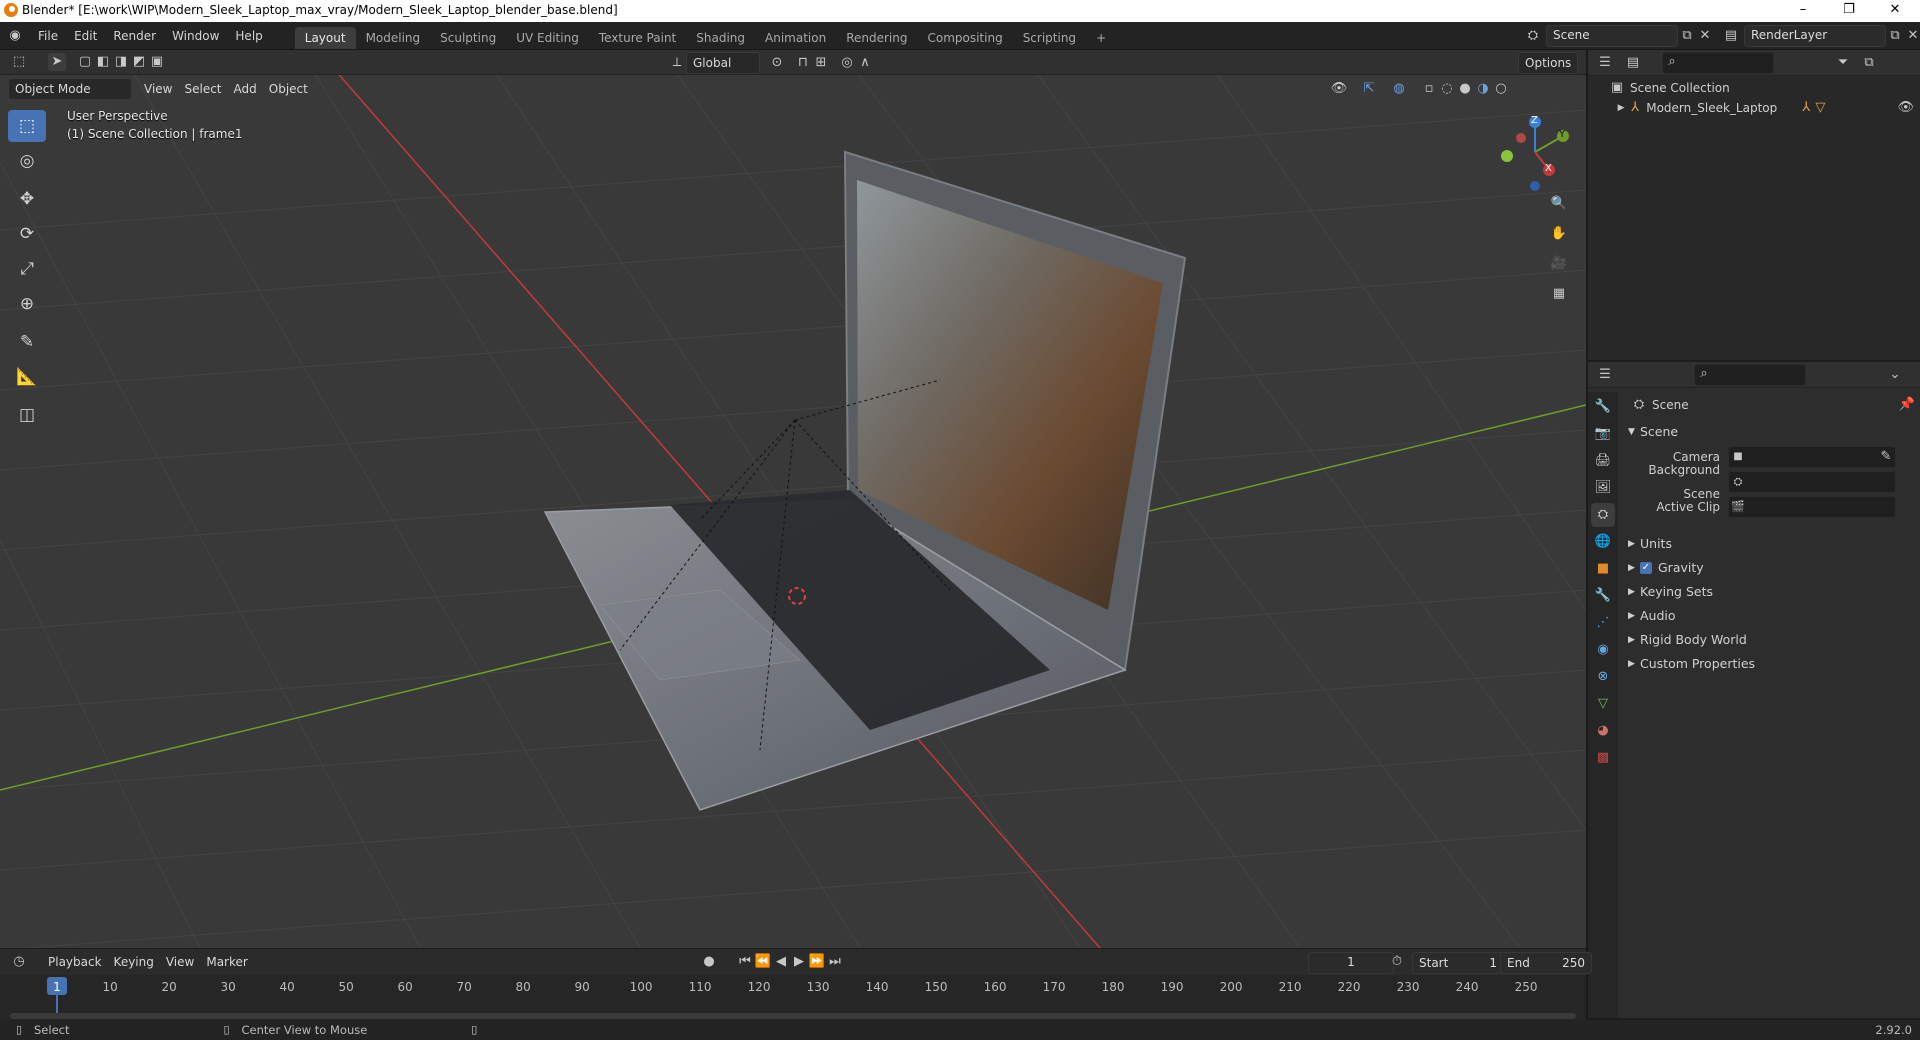 This screenshot has height=1040, width=1920. Describe the element at coordinates (1458, 963) in the screenshot. I see `start-frame-field: Start 1` at that location.